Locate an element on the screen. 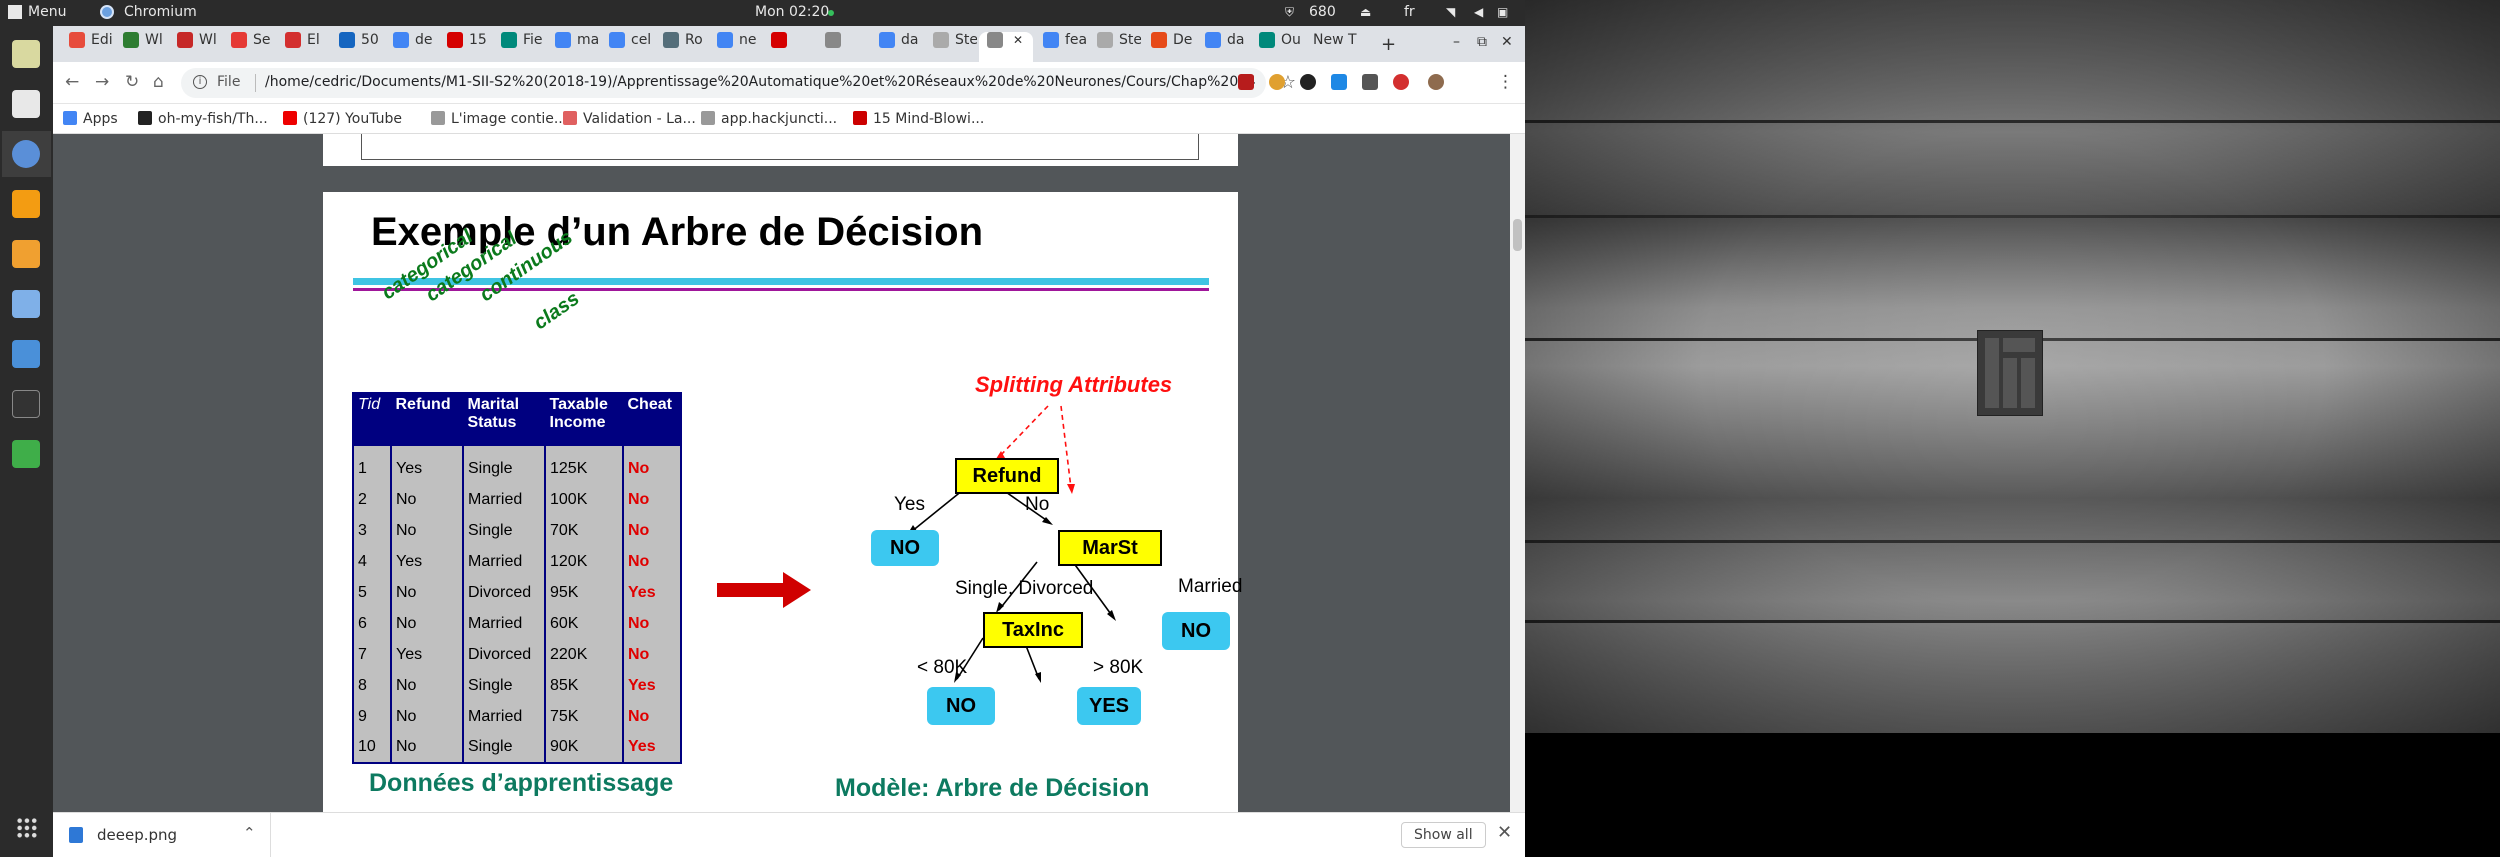 This screenshot has width=2500, height=857. volume-icon: ◀ is located at coordinates (1478, 12).